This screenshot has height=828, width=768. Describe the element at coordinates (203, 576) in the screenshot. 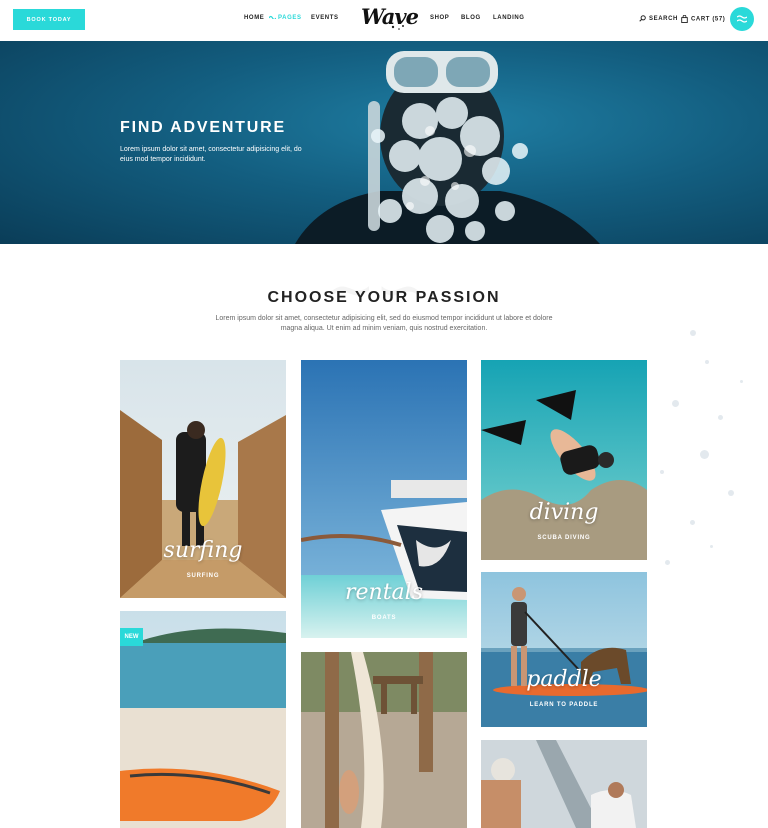

I see `card-label: SURFING` at that location.